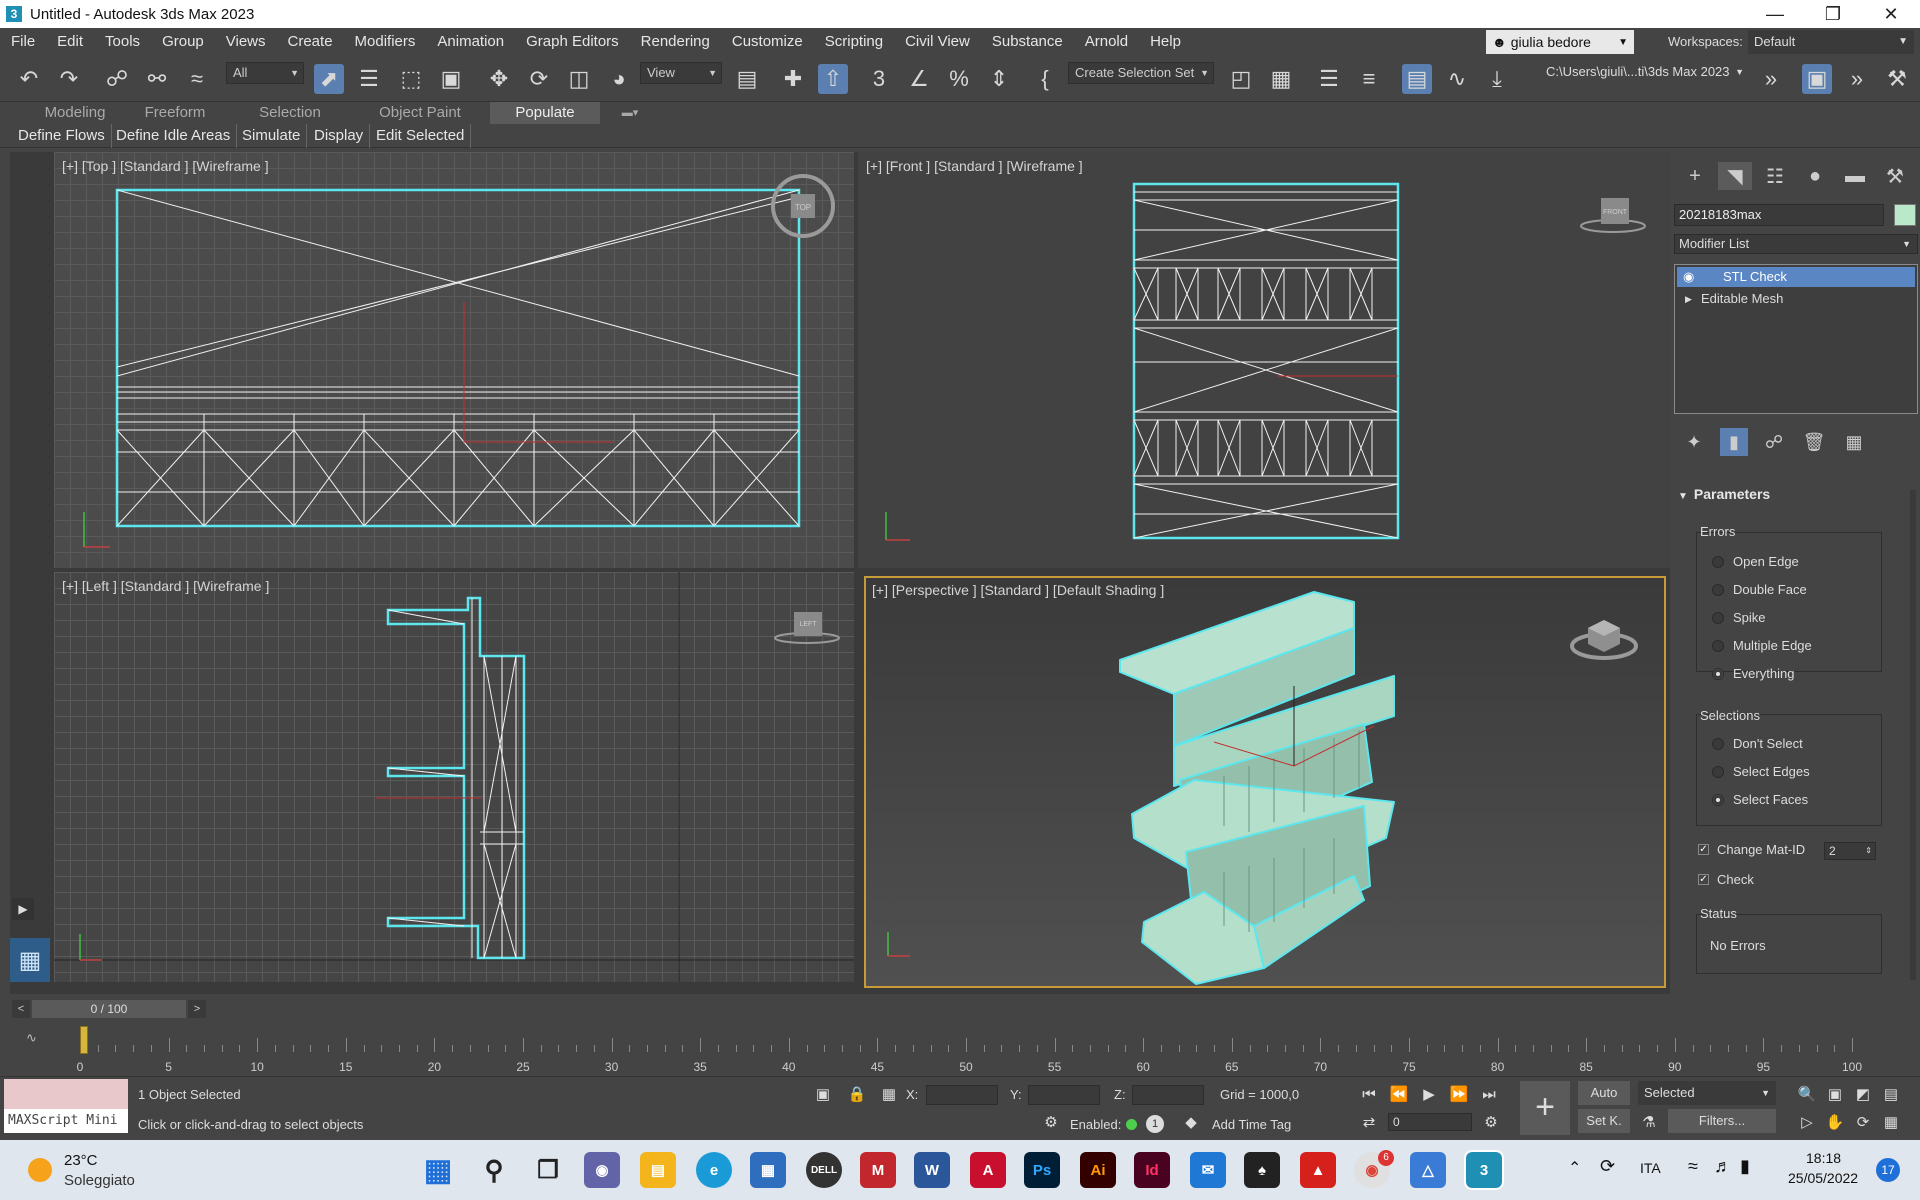  What do you see at coordinates (1155, 1124) in the screenshot?
I see `enabled-count: 1` at bounding box center [1155, 1124].